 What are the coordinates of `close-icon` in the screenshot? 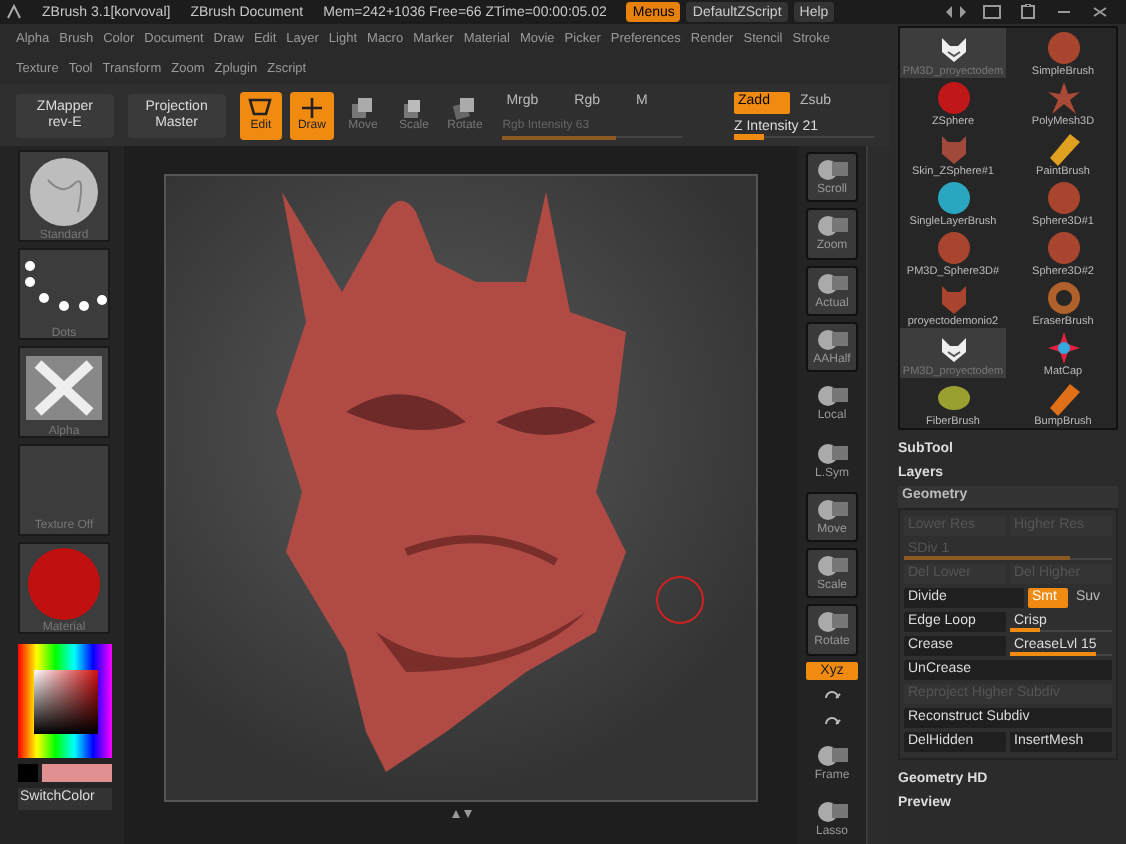 It's located at (1100, 12).